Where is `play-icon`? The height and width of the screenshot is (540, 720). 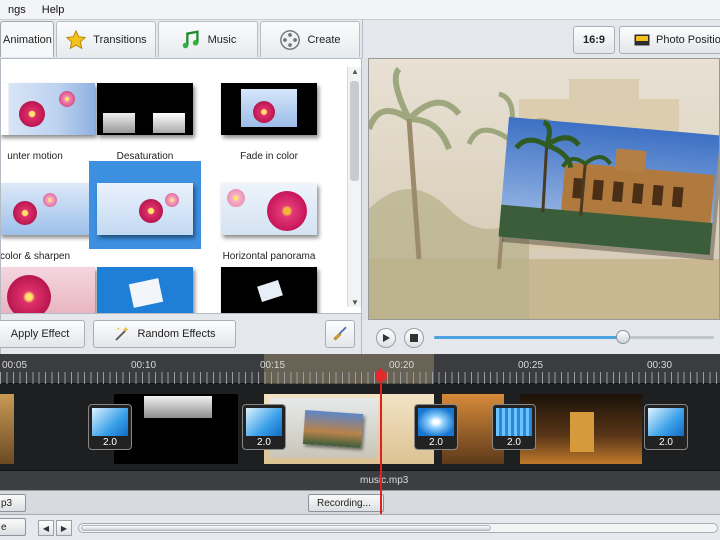 play-icon is located at coordinates (386, 338).